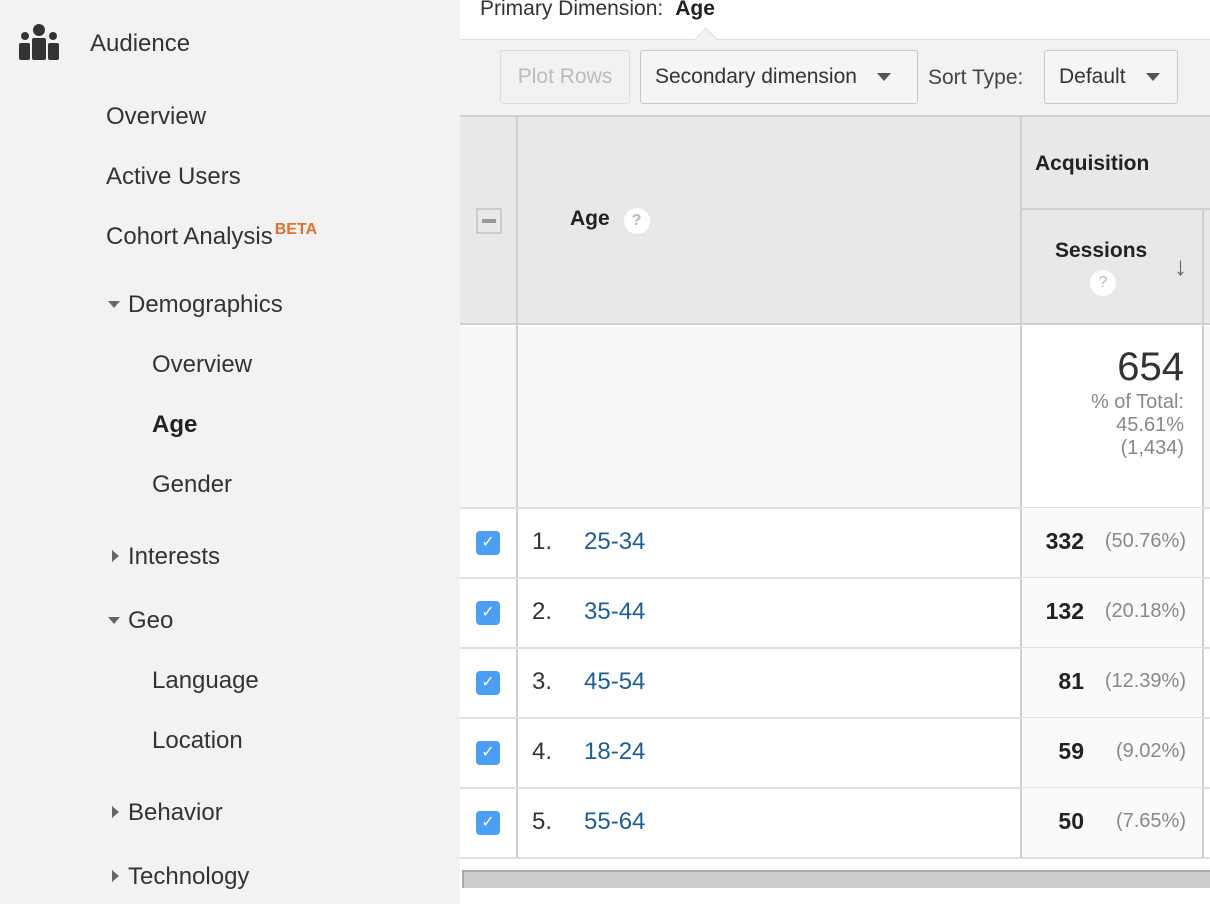  Describe the element at coordinates (1101, 251) in the screenshot. I see `sessions-column-header: Sessions` at that location.